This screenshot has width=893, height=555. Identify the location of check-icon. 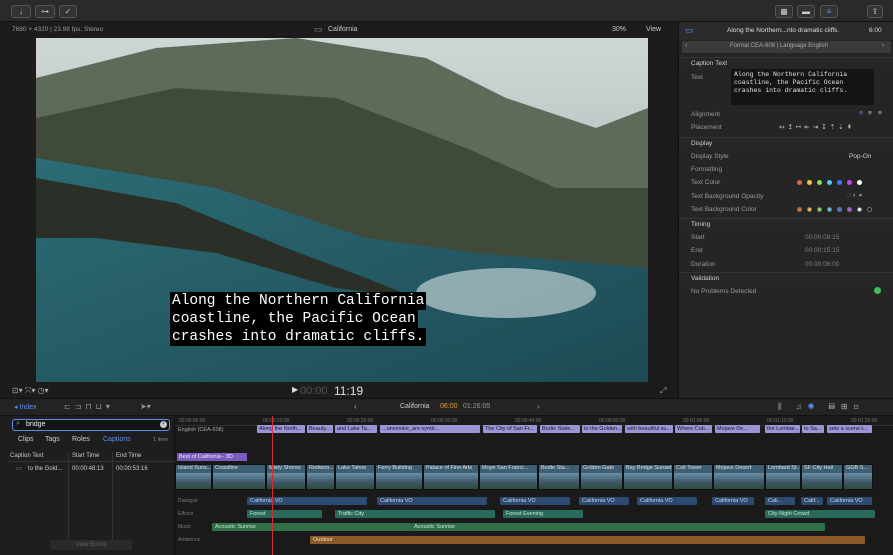
(877, 290).